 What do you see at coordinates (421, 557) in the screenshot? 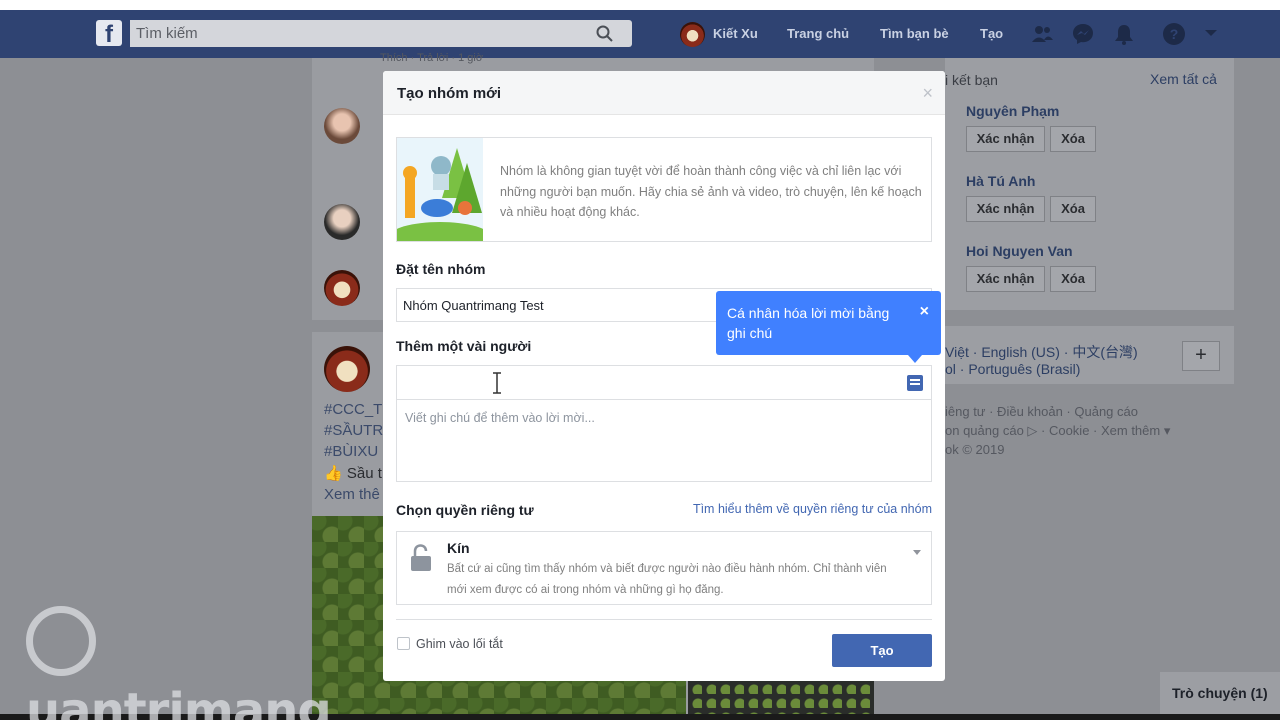
I see `lock-icon` at bounding box center [421, 557].